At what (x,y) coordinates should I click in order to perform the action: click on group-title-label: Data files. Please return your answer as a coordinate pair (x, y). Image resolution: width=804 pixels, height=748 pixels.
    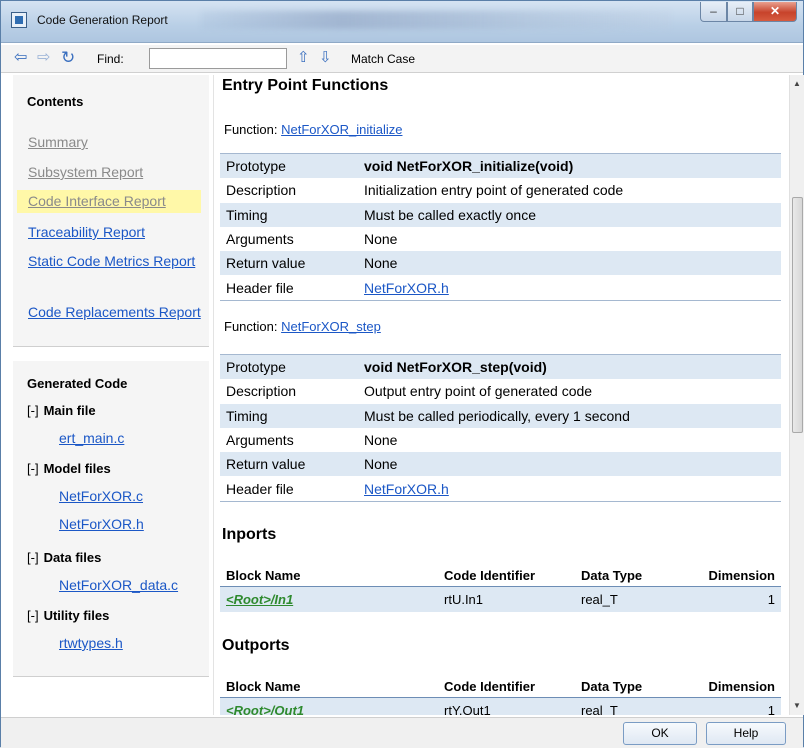
    Looking at the image, I should click on (72, 557).